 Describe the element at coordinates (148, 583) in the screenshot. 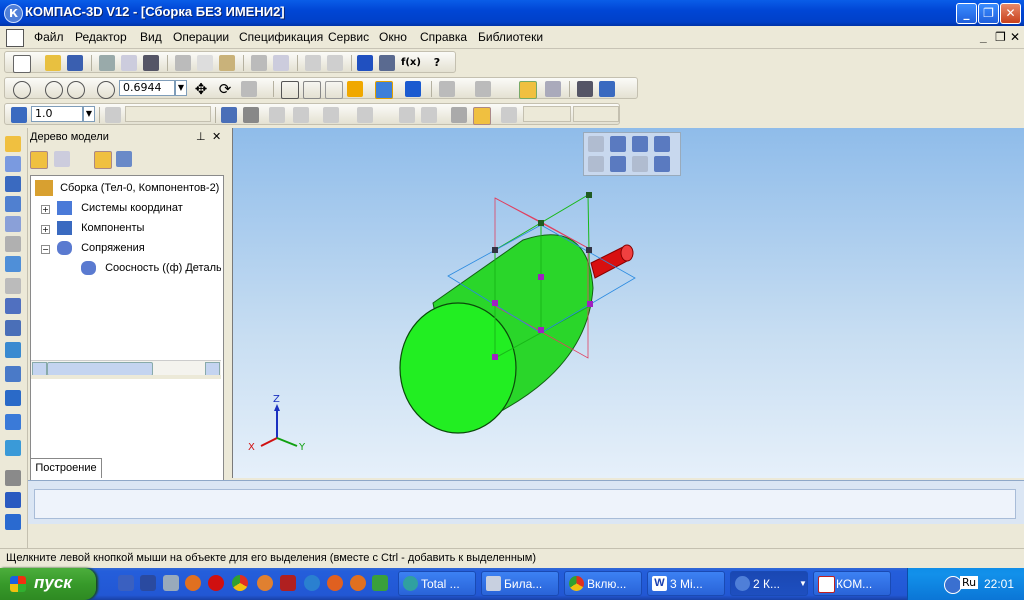

I see `quicklaunch-explorer-icon` at that location.